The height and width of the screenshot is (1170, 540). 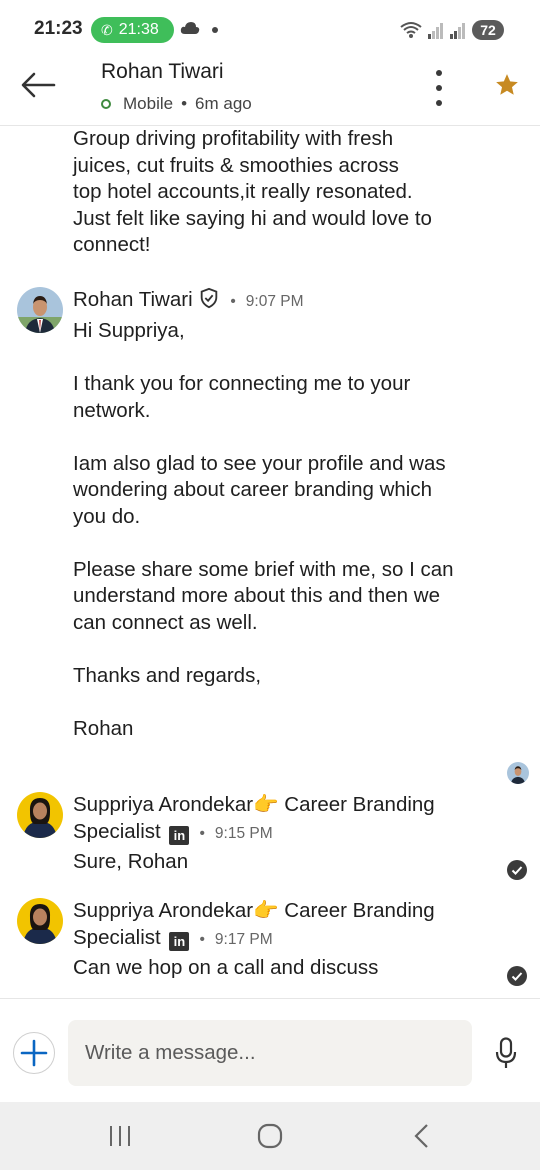 What do you see at coordinates (488, 30) in the screenshot?
I see `battery-indicator: 72` at bounding box center [488, 30].